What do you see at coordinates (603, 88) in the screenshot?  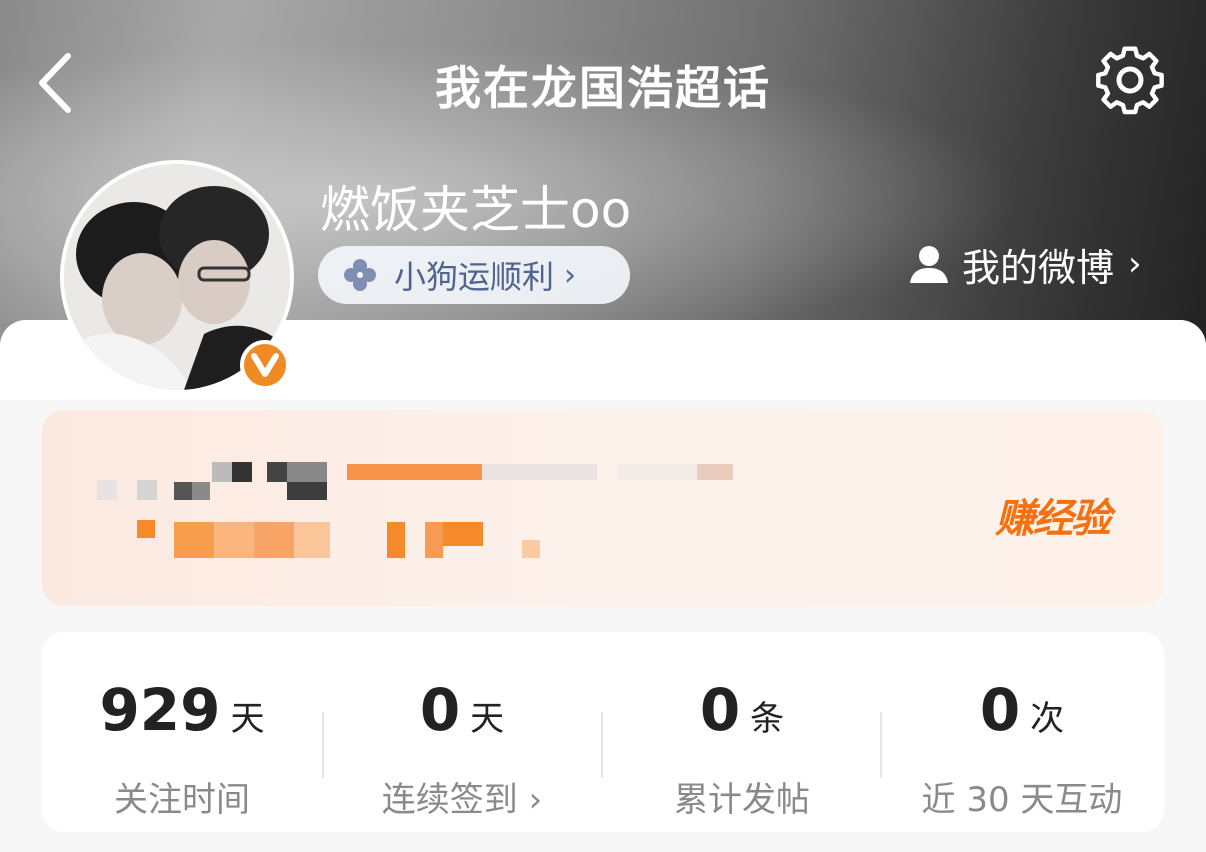 I see `page-title: 我在龙国浩超话` at bounding box center [603, 88].